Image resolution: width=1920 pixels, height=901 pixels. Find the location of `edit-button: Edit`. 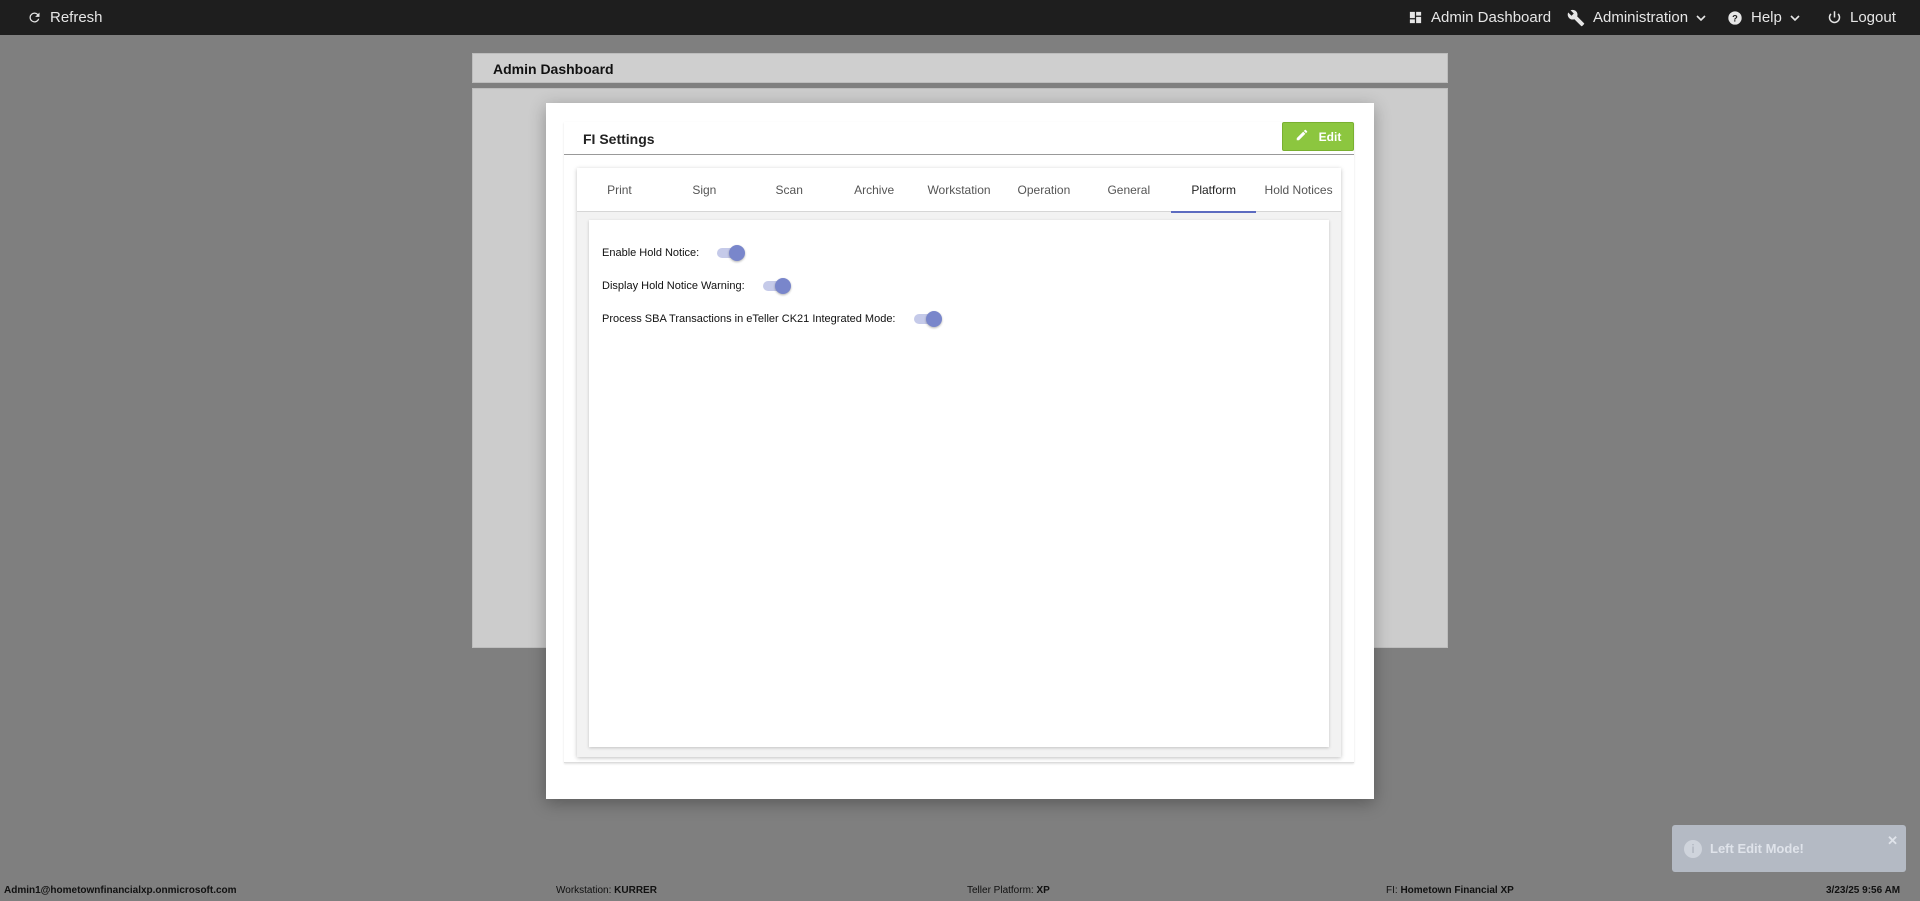

edit-button: Edit is located at coordinates (1318, 136).